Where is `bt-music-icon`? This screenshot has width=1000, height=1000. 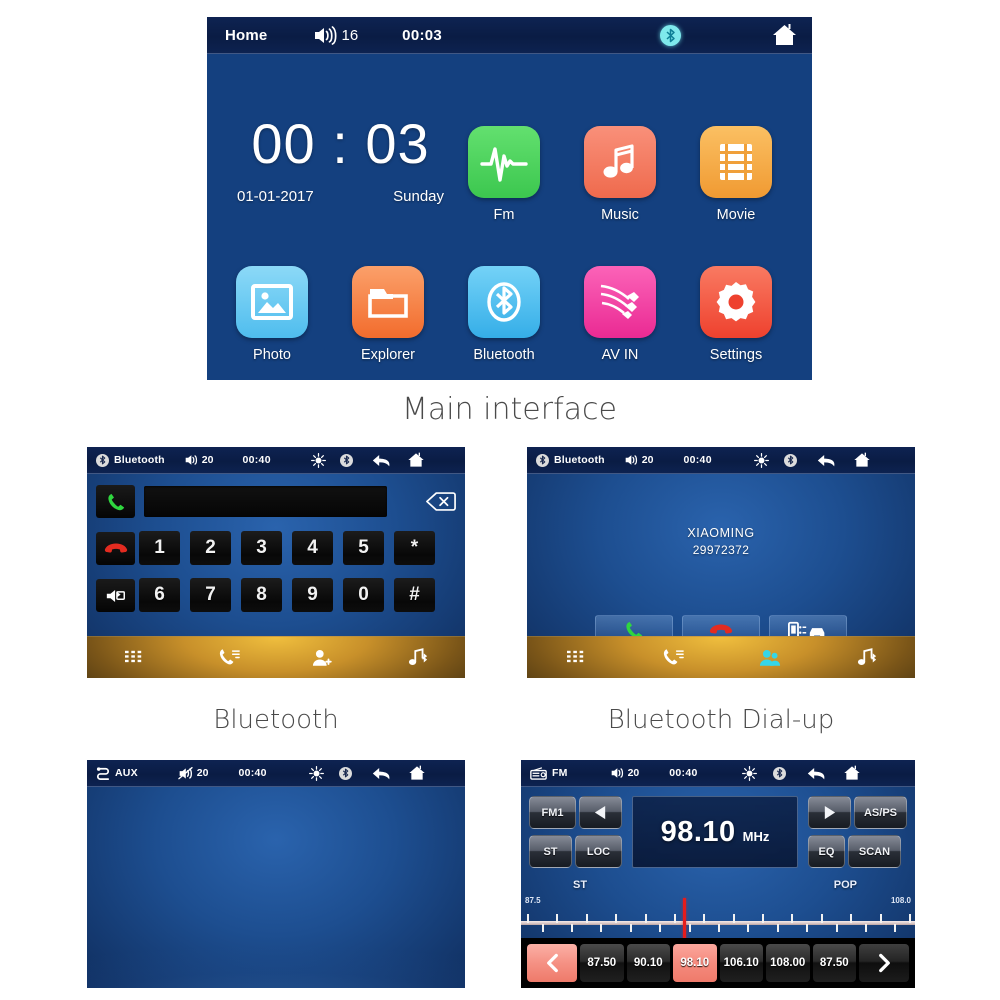
bt-music-icon is located at coordinates (866, 656).